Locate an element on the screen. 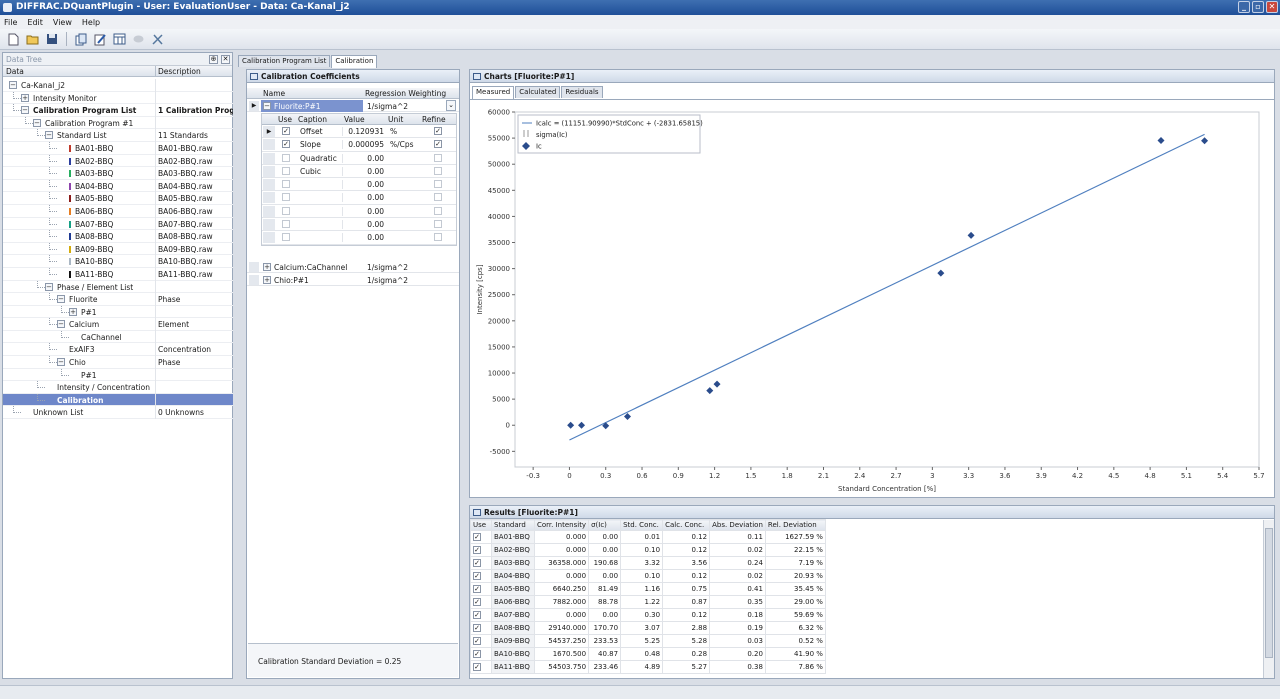 Image resolution: width=1280 pixels, height=699 pixels. subgrid-header-use: Use is located at coordinates (285, 119).